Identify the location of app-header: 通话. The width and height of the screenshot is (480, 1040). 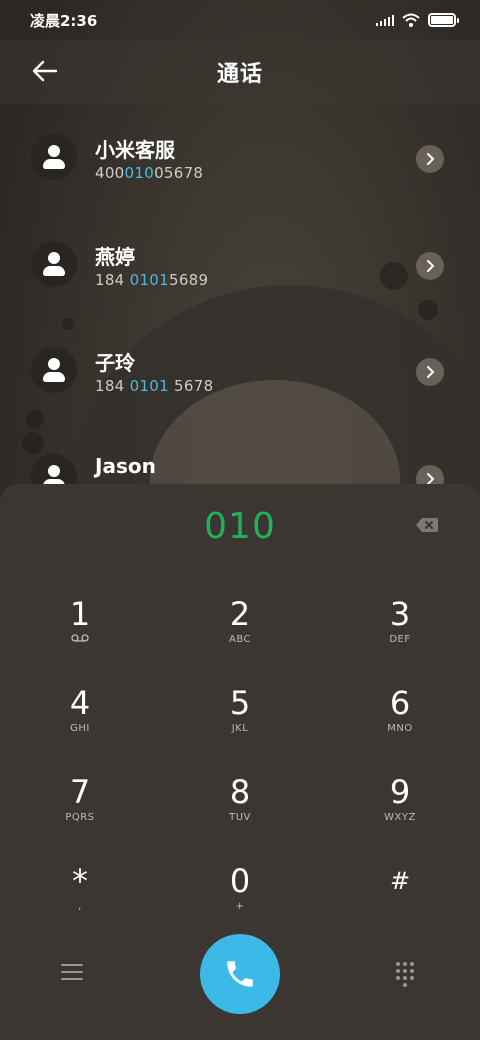
(240, 72).